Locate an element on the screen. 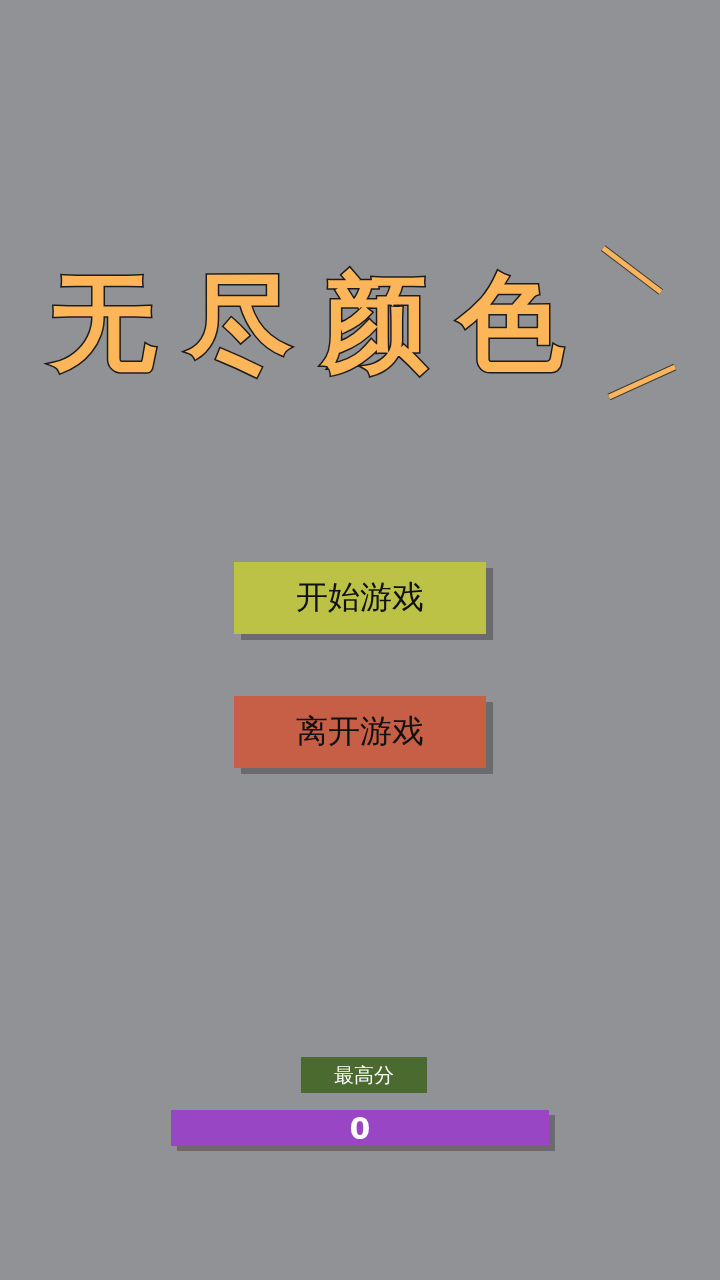  high-score-label: 最高分 is located at coordinates (364, 1075).